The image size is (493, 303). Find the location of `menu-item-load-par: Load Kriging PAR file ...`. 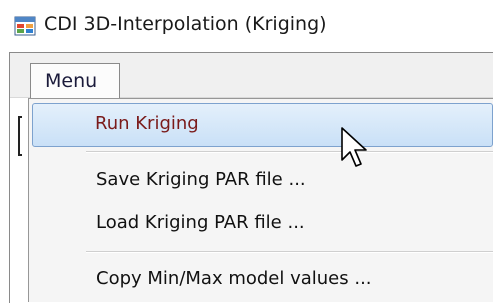

menu-item-load-par: Load Kriging PAR file ... is located at coordinates (262, 225).